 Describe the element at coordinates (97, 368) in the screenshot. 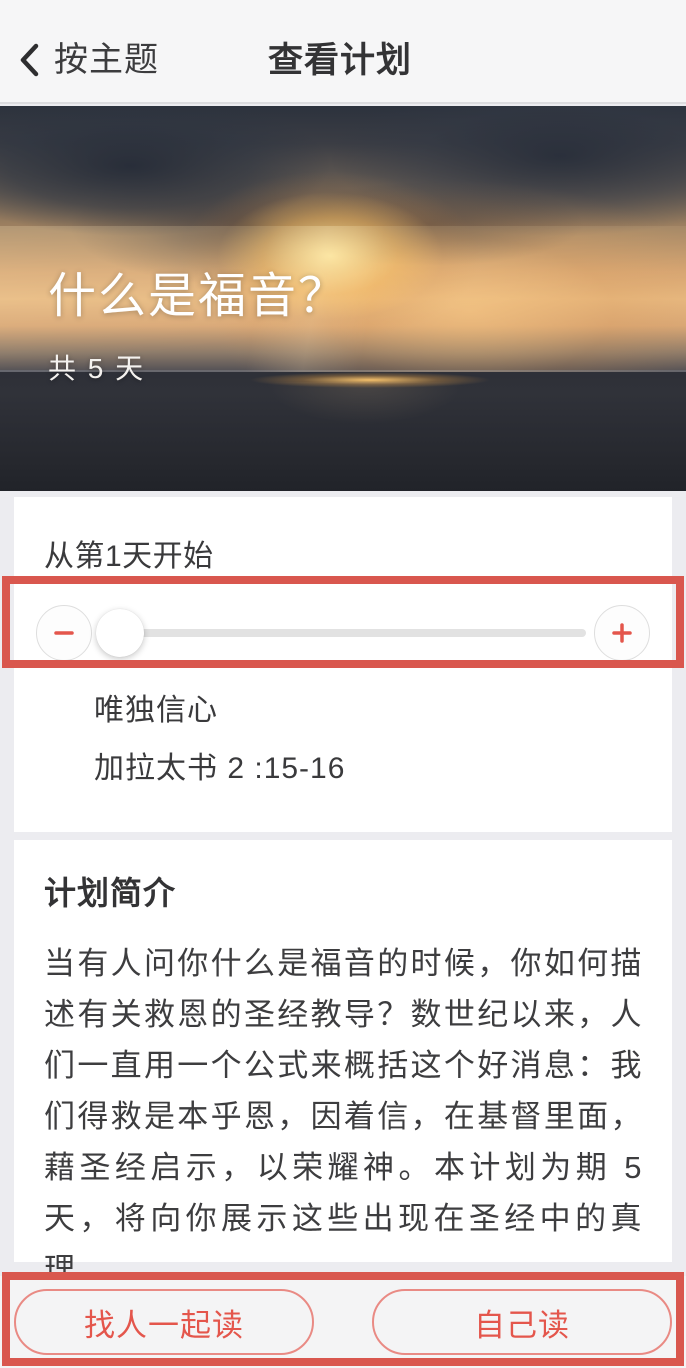

I see `plan-duration: 共 5 天` at that location.